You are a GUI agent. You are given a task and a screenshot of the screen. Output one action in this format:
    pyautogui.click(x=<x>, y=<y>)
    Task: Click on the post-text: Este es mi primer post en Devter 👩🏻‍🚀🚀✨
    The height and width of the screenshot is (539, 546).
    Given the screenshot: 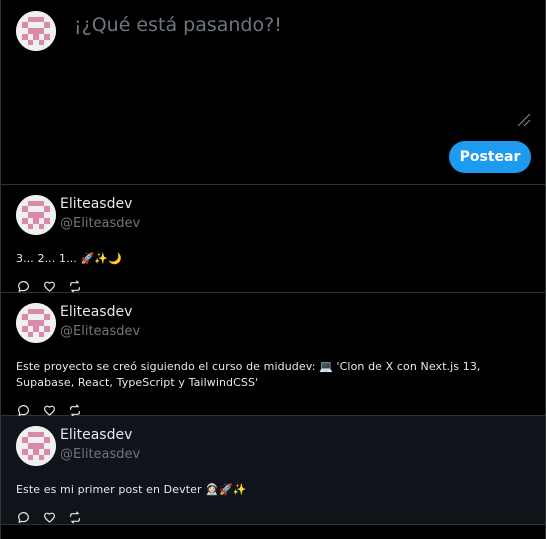 What is the action you would take?
    pyautogui.click(x=131, y=489)
    